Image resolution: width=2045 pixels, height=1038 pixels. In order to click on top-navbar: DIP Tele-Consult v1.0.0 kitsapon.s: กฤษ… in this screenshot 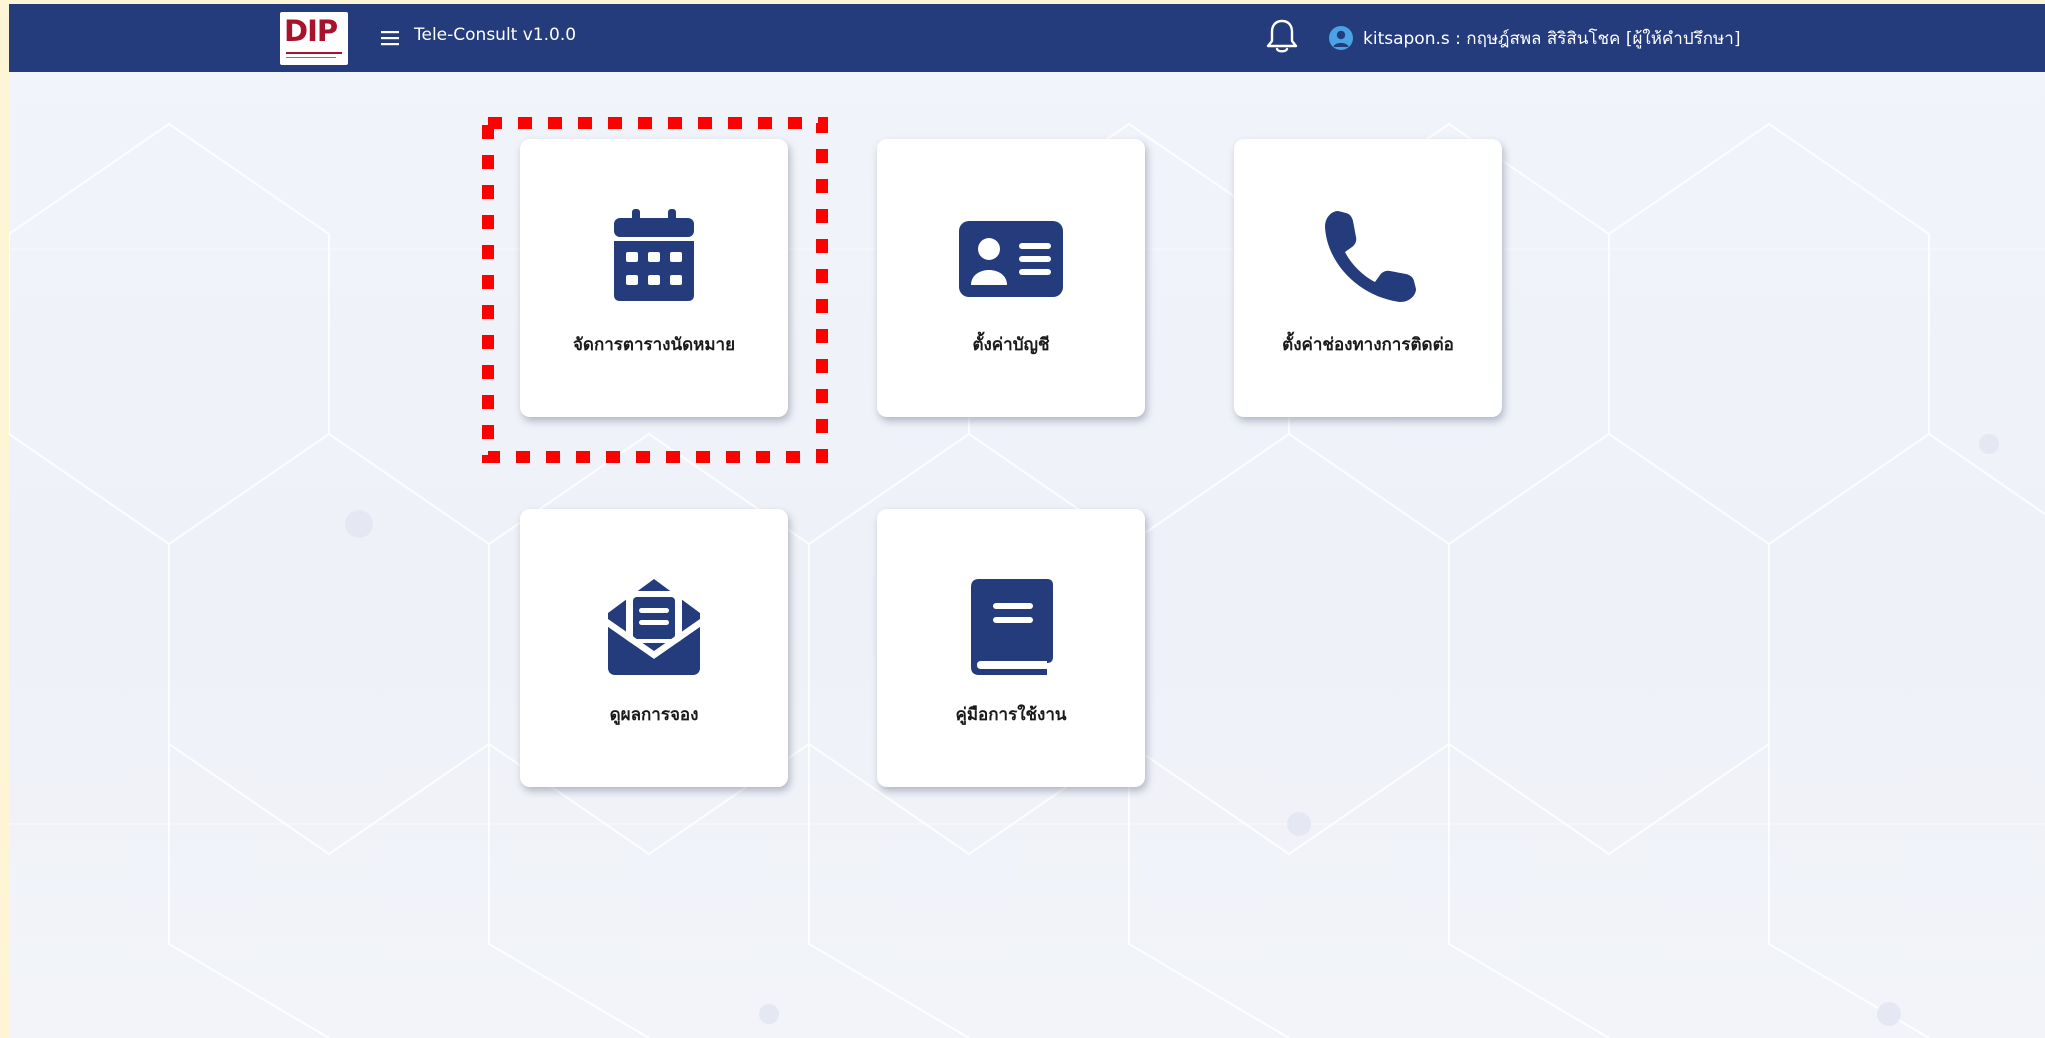, I will do `click(1027, 38)`.